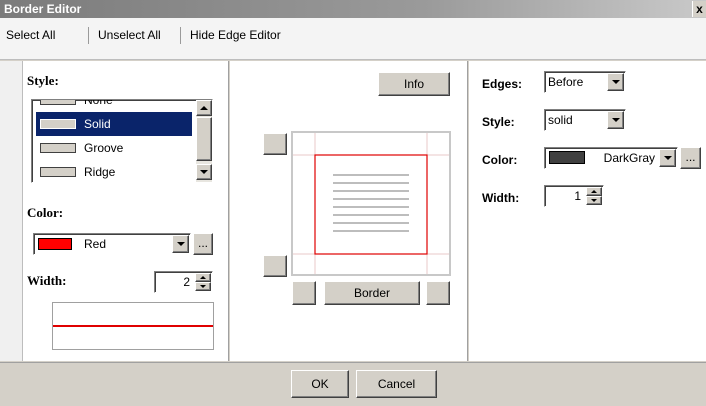  What do you see at coordinates (304, 293) in the screenshot?
I see `edge-start-button` at bounding box center [304, 293].